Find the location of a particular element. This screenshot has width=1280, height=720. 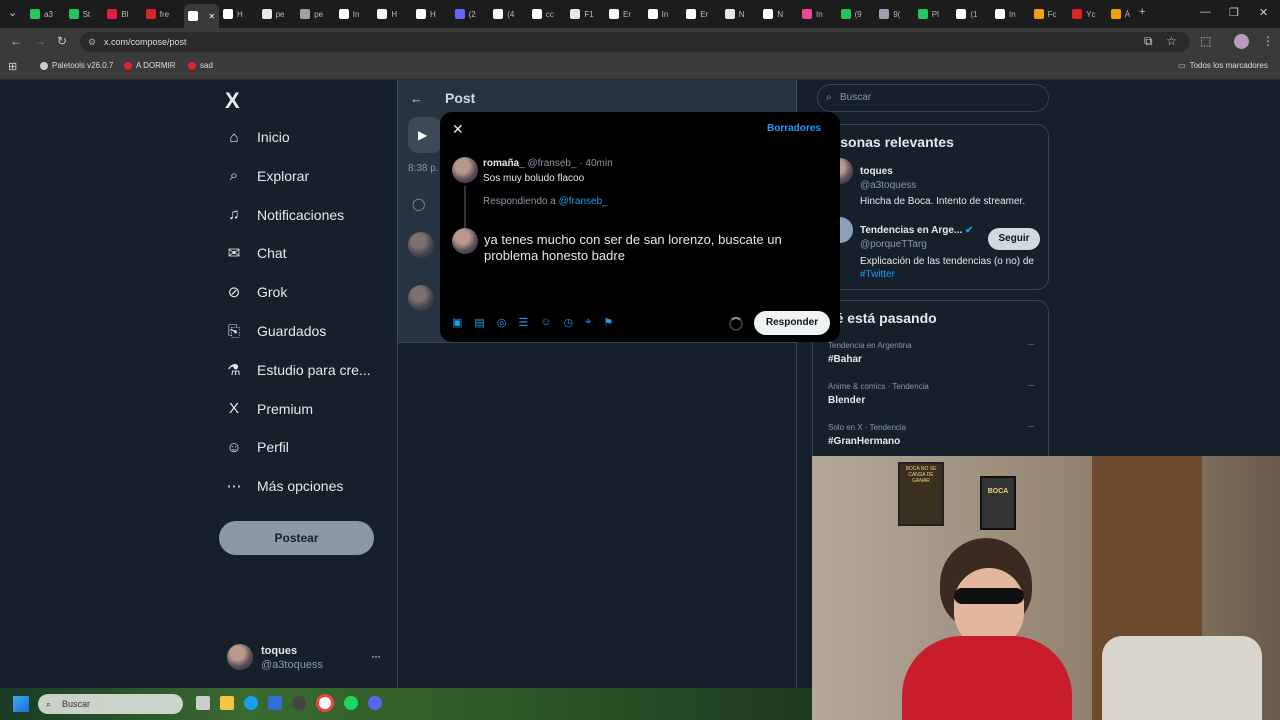

store-icon is located at coordinates (275, 703).